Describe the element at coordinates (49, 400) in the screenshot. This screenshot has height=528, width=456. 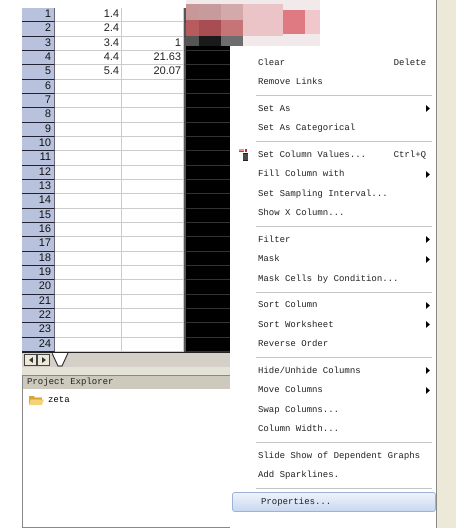
I see `folder-item: zeta` at that location.